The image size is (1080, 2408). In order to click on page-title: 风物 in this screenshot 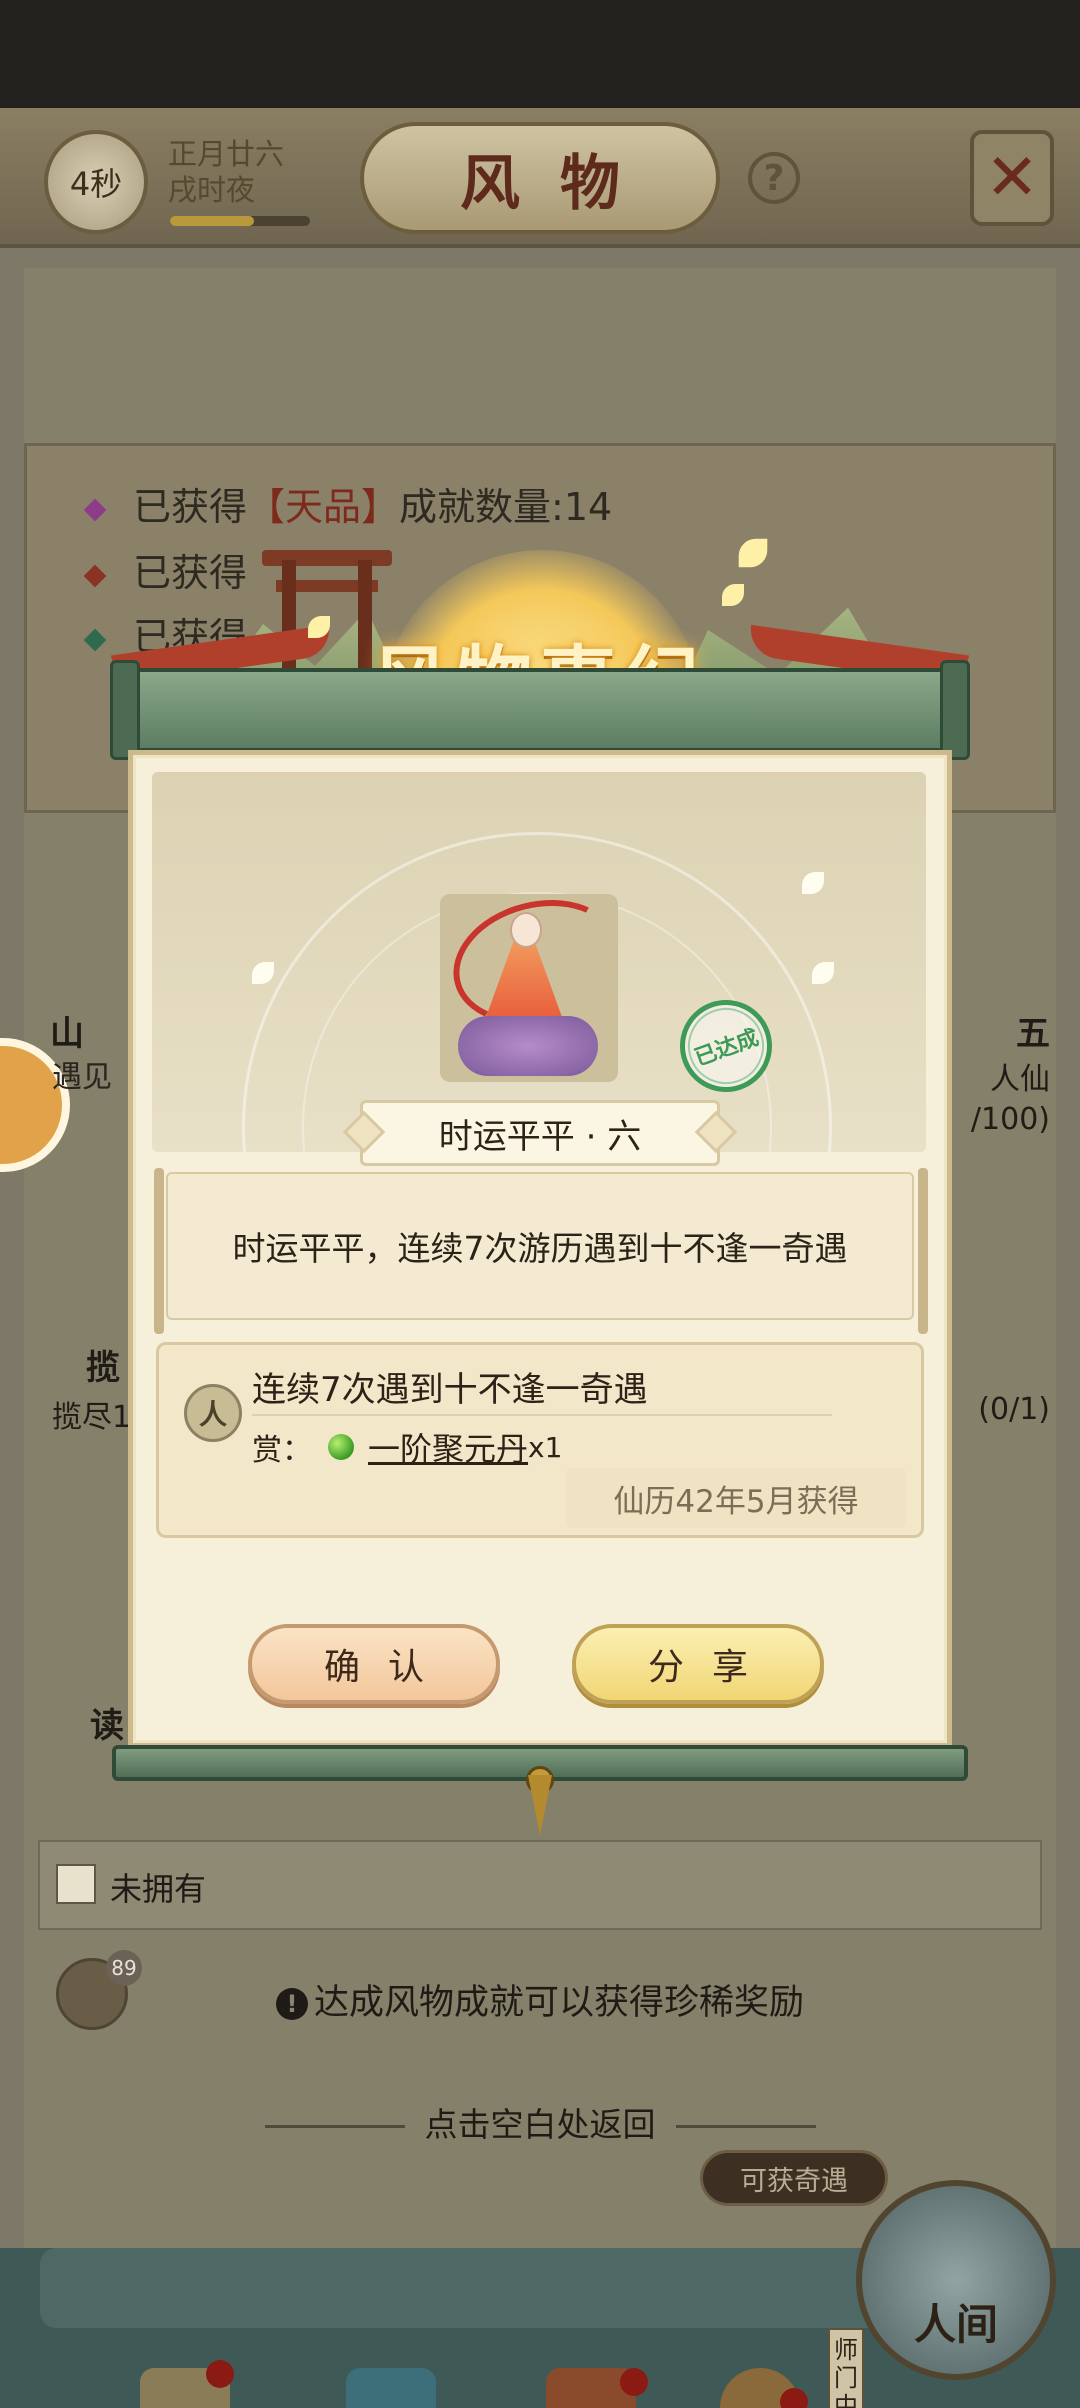, I will do `click(540, 178)`.